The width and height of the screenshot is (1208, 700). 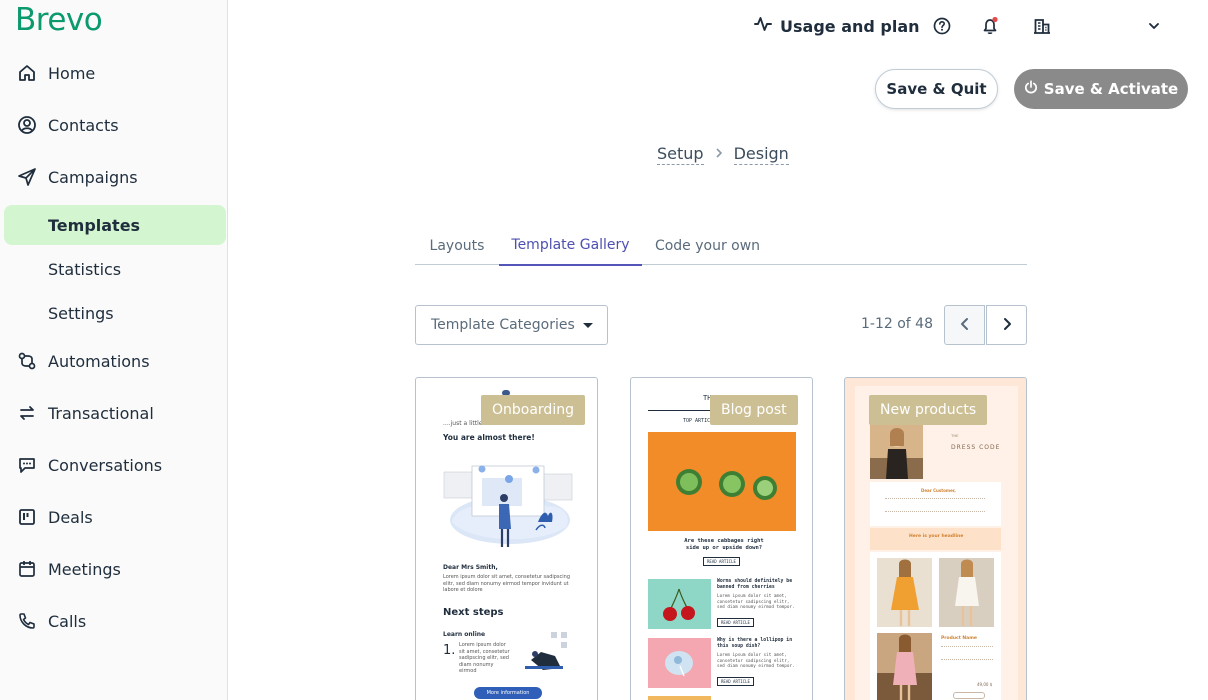 I want to click on preview-hero-photo, so click(x=896, y=449).